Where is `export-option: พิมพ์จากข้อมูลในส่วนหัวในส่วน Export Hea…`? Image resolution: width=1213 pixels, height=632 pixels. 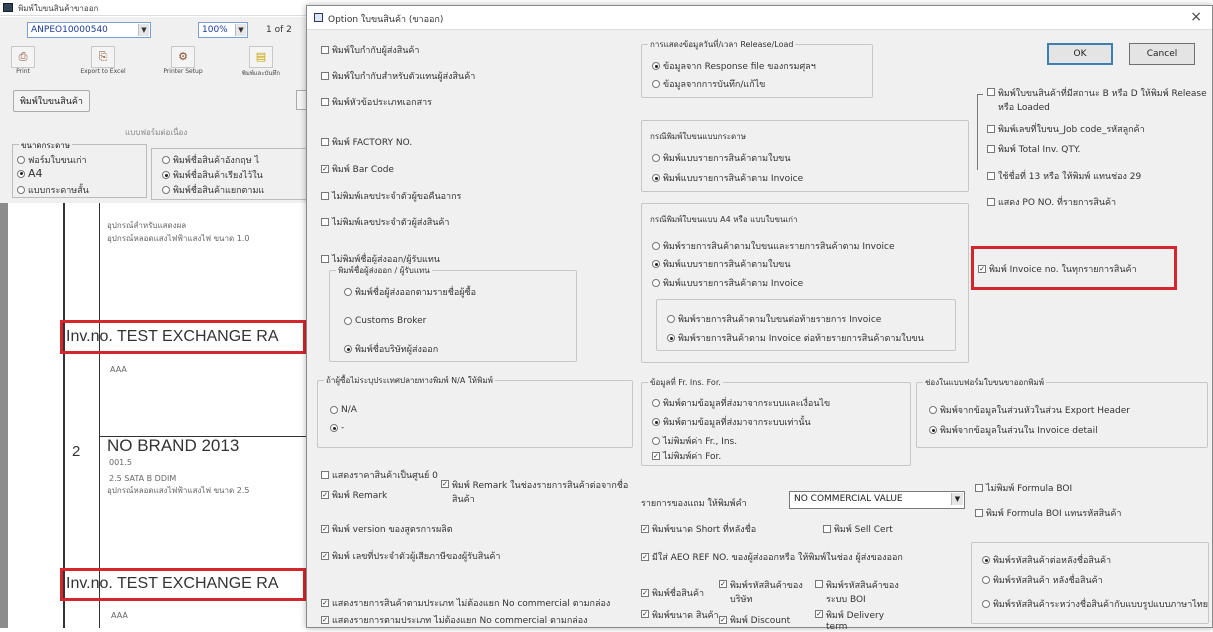
export-option: พิมพ์จากข้อมูลในส่วนหัวในส่วน Export Hea… is located at coordinates (1029, 410).